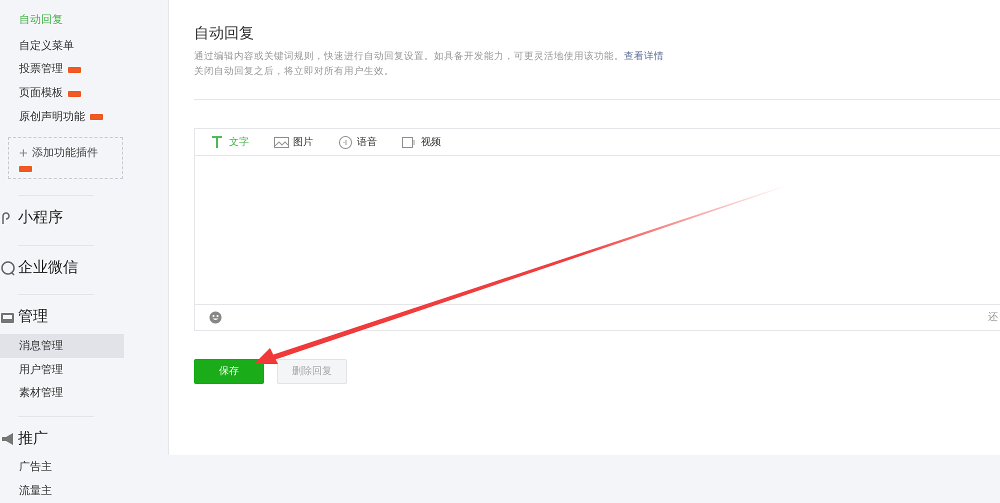 The width and height of the screenshot is (1000, 503). Describe the element at coordinates (48, 268) in the screenshot. I see `section-title: 企业微信` at that location.